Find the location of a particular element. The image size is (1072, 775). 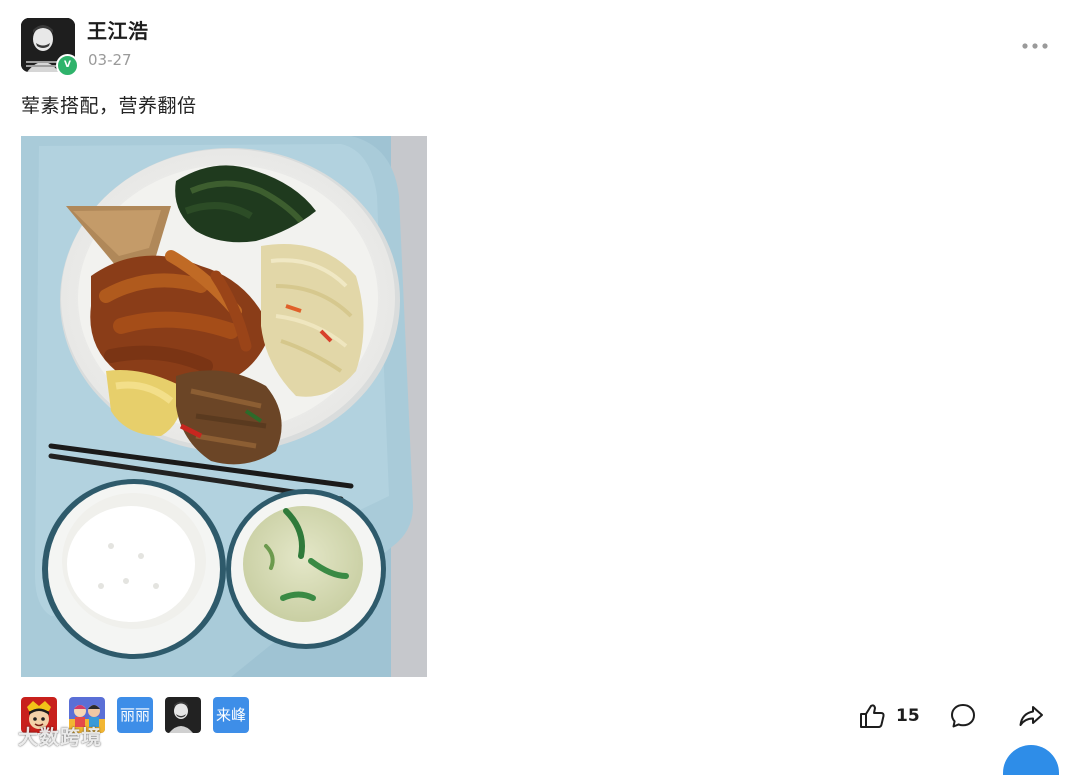

reactor-avatar-game is located at coordinates (87, 715).